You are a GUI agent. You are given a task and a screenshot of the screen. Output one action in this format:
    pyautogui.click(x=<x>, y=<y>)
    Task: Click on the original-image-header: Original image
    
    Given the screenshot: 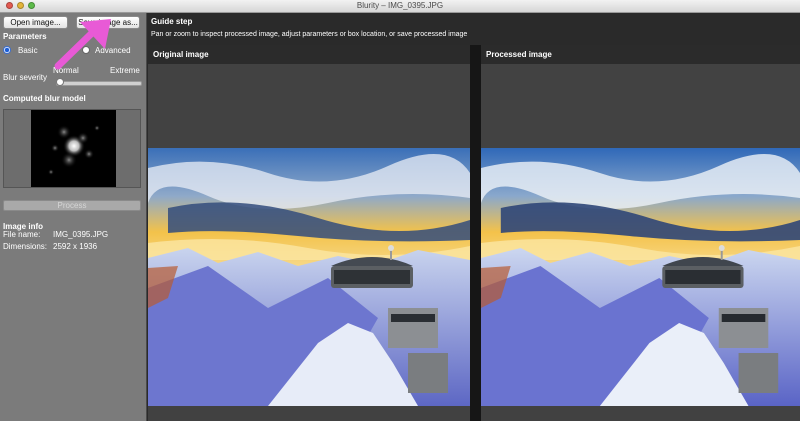 What is the action you would take?
    pyautogui.click(x=309, y=54)
    